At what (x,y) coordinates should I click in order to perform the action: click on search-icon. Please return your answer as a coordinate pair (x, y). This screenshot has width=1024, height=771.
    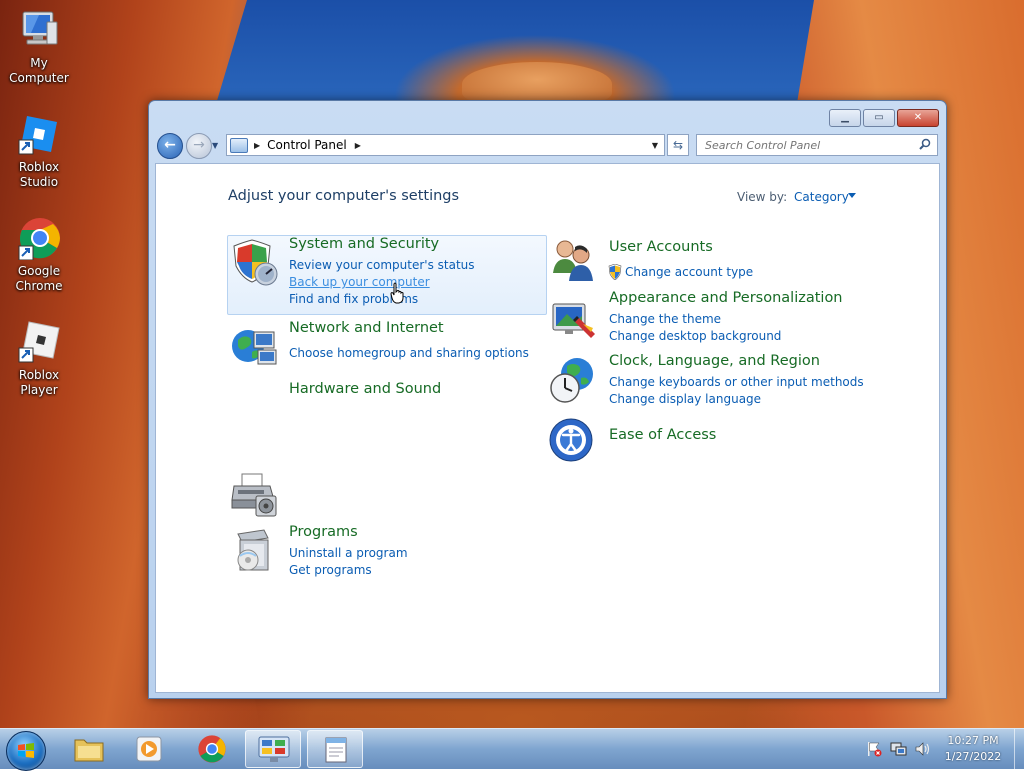
    Looking at the image, I should click on (925, 144).